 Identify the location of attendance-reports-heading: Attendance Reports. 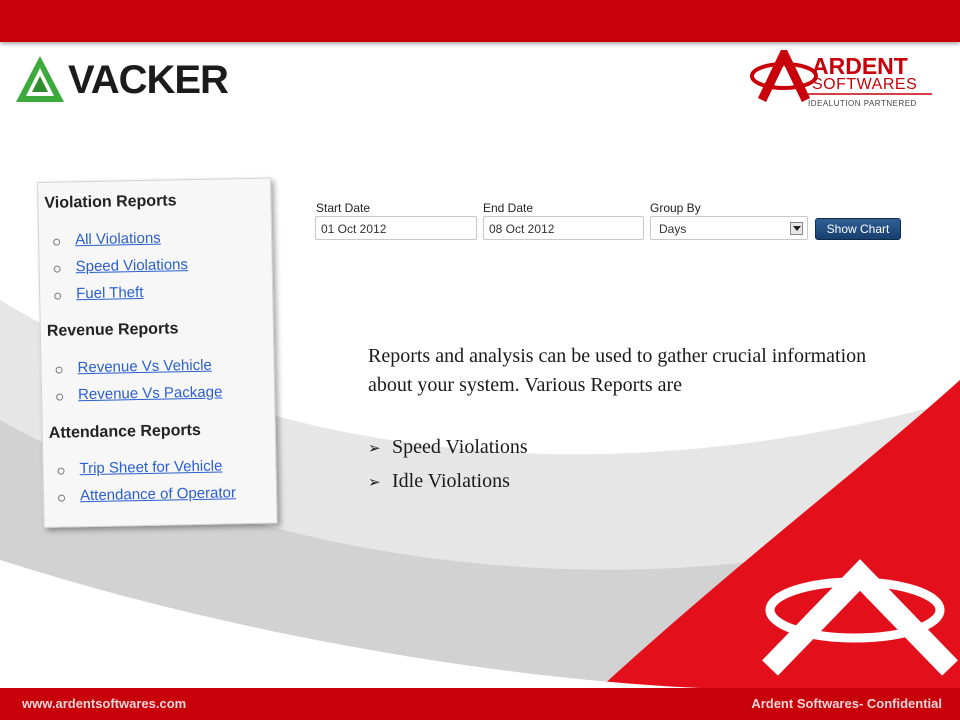
(124, 431).